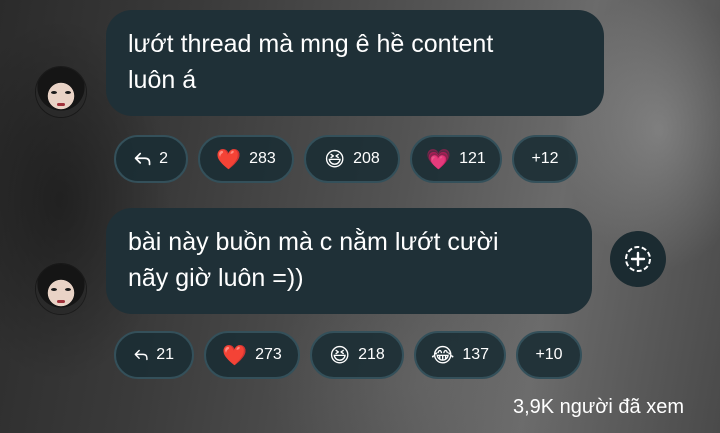 The height and width of the screenshot is (433, 720). Describe the element at coordinates (460, 355) in the screenshot. I see `reaction-chip-tears-of-joy: 😂 137` at that location.